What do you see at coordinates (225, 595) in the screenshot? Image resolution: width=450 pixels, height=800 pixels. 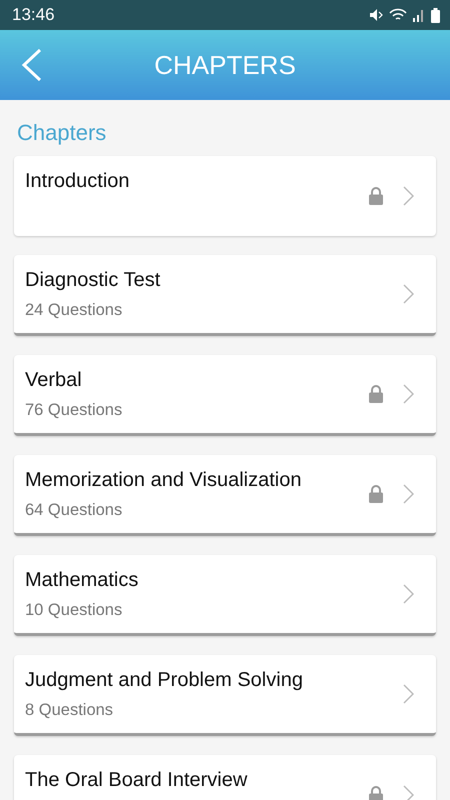 I see `chapter-card: Mathematics 10 Questions` at bounding box center [225, 595].